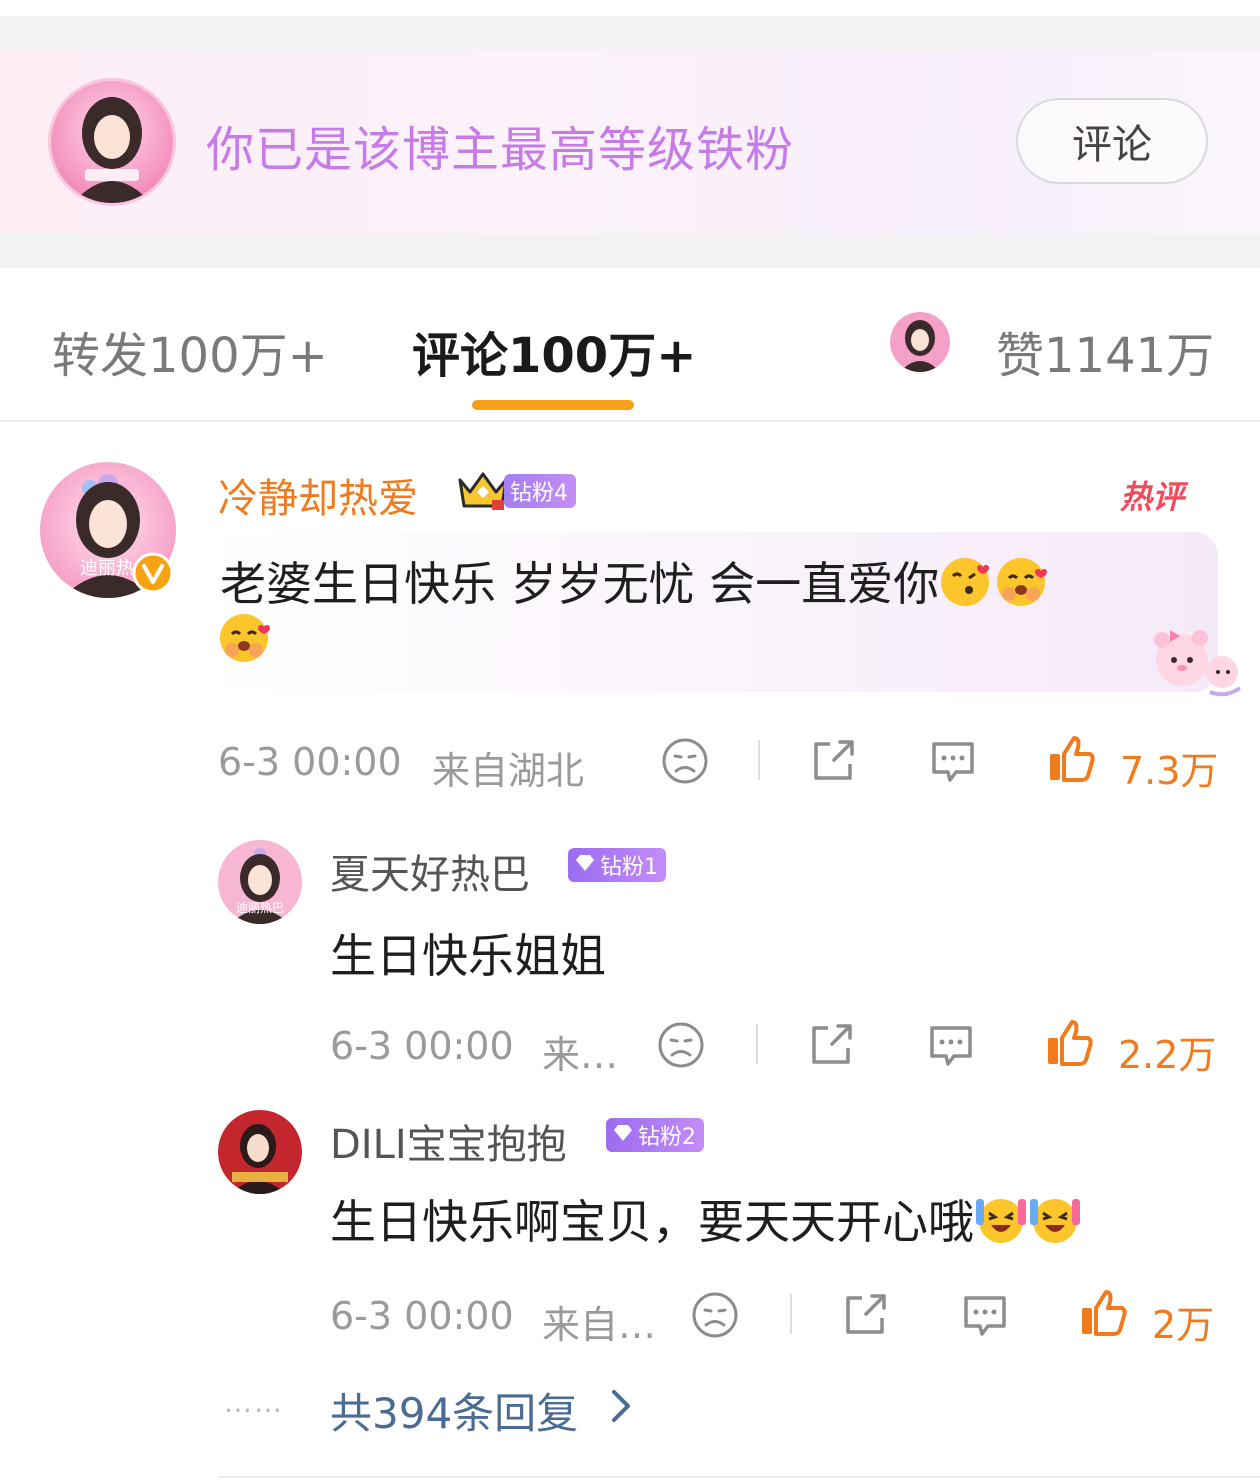  What do you see at coordinates (652, 1222) in the screenshot?
I see `reply-text-content: 生日快乐啊宝贝，要天天开心哦` at bounding box center [652, 1222].